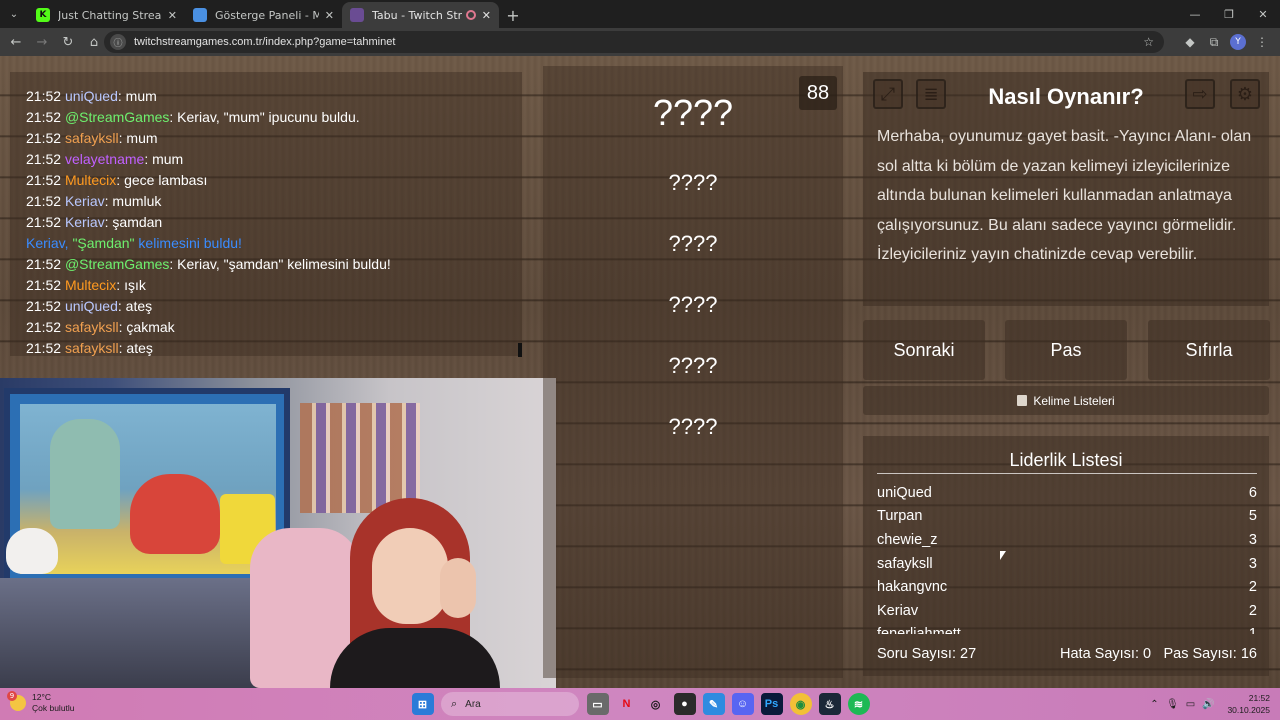  I want to click on leaderboard-name: chewie_z, so click(907, 539).